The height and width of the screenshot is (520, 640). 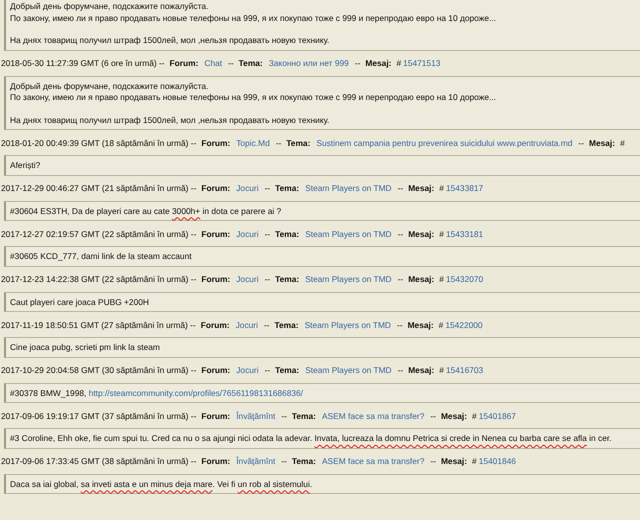 What do you see at coordinates (311, 438) in the screenshot?
I see `message-text: #3 Coroline, Ehh oke, fie cum spui tu. Cred ca nu o sa ajungi nici odata la adevar. Invata, lucreaza la domnu Petrica si crede in Nenea cu barba care se afla in cer.` at bounding box center [311, 438].